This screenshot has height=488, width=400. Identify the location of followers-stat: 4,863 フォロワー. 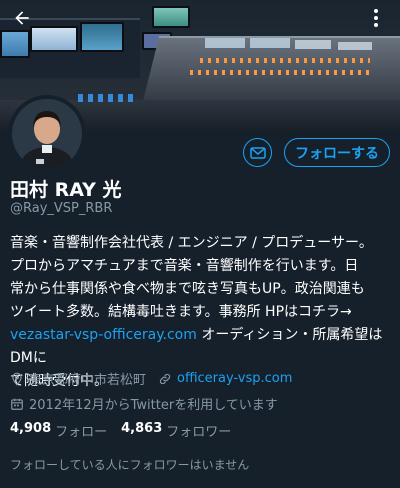
(176, 430).